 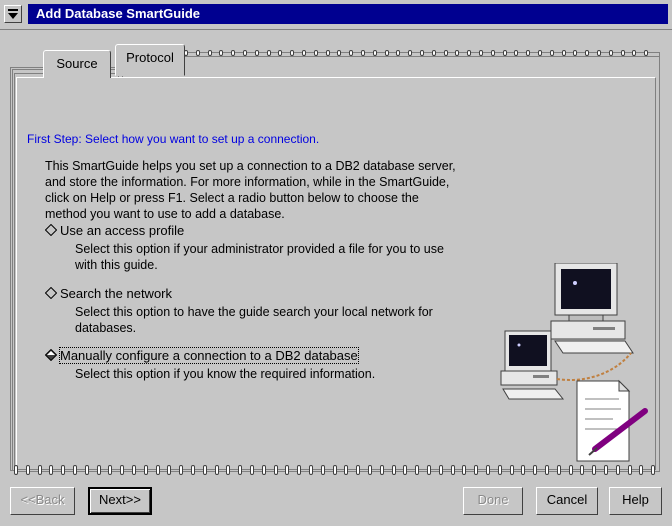 I want to click on option-label: Use an access profile, so click(x=122, y=230).